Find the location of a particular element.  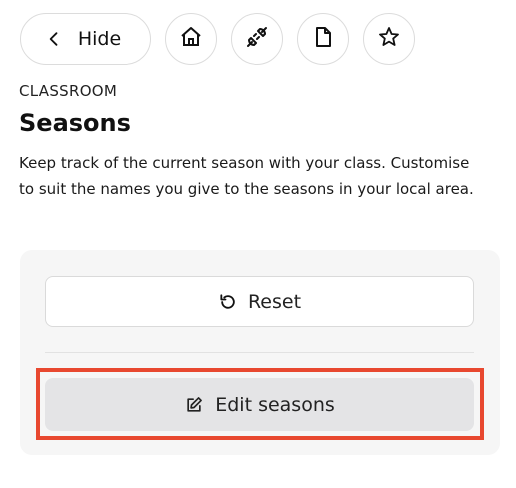

favourite-button is located at coordinates (389, 39).